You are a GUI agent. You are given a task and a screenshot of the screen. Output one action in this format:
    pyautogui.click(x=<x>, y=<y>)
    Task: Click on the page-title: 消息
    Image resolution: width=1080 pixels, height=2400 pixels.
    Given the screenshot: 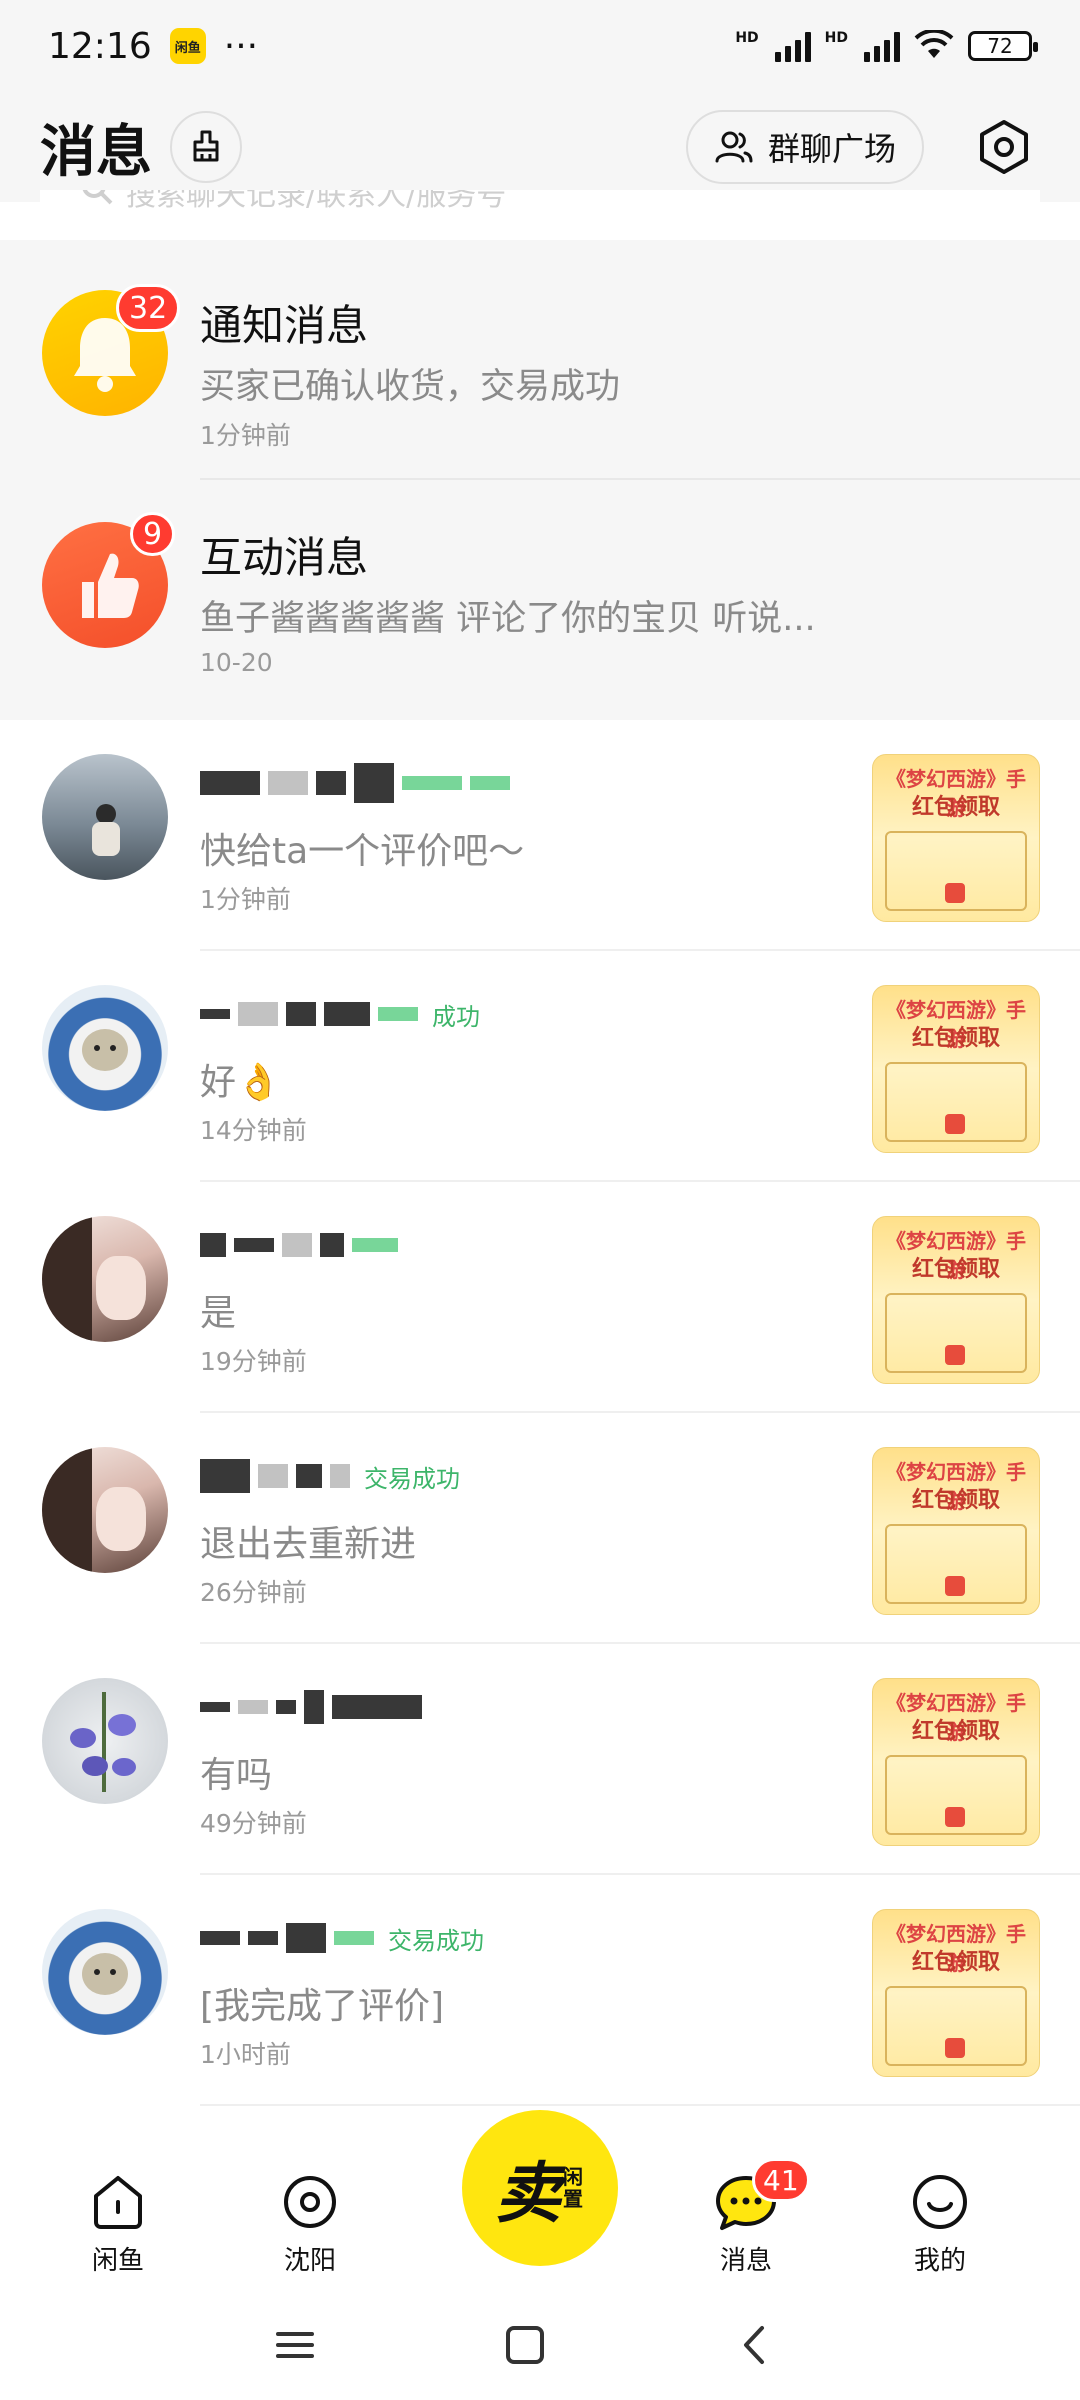 What is the action you would take?
    pyautogui.click(x=96, y=152)
    